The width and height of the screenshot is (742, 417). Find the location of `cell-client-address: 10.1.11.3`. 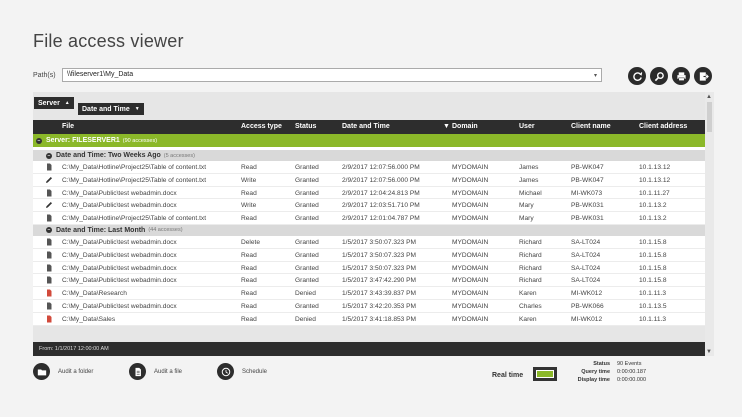

cell-client-address: 10.1.11.3 is located at coordinates (653, 319).